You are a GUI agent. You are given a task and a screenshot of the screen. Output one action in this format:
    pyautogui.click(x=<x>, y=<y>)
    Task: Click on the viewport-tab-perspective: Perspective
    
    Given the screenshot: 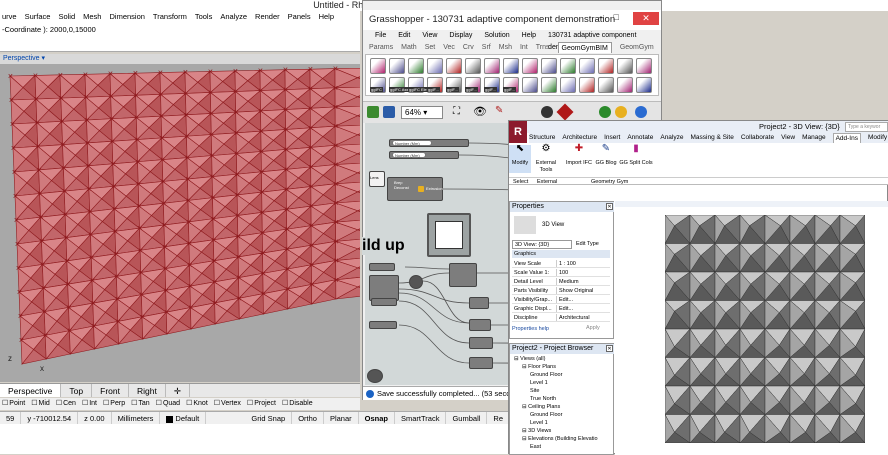 What is the action you would take?
    pyautogui.click(x=31, y=390)
    